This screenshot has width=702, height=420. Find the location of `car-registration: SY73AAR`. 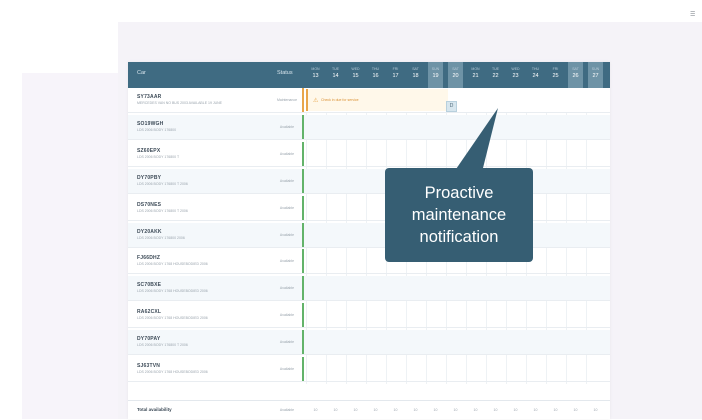

car-registration: SY73AAR is located at coordinates (149, 97).